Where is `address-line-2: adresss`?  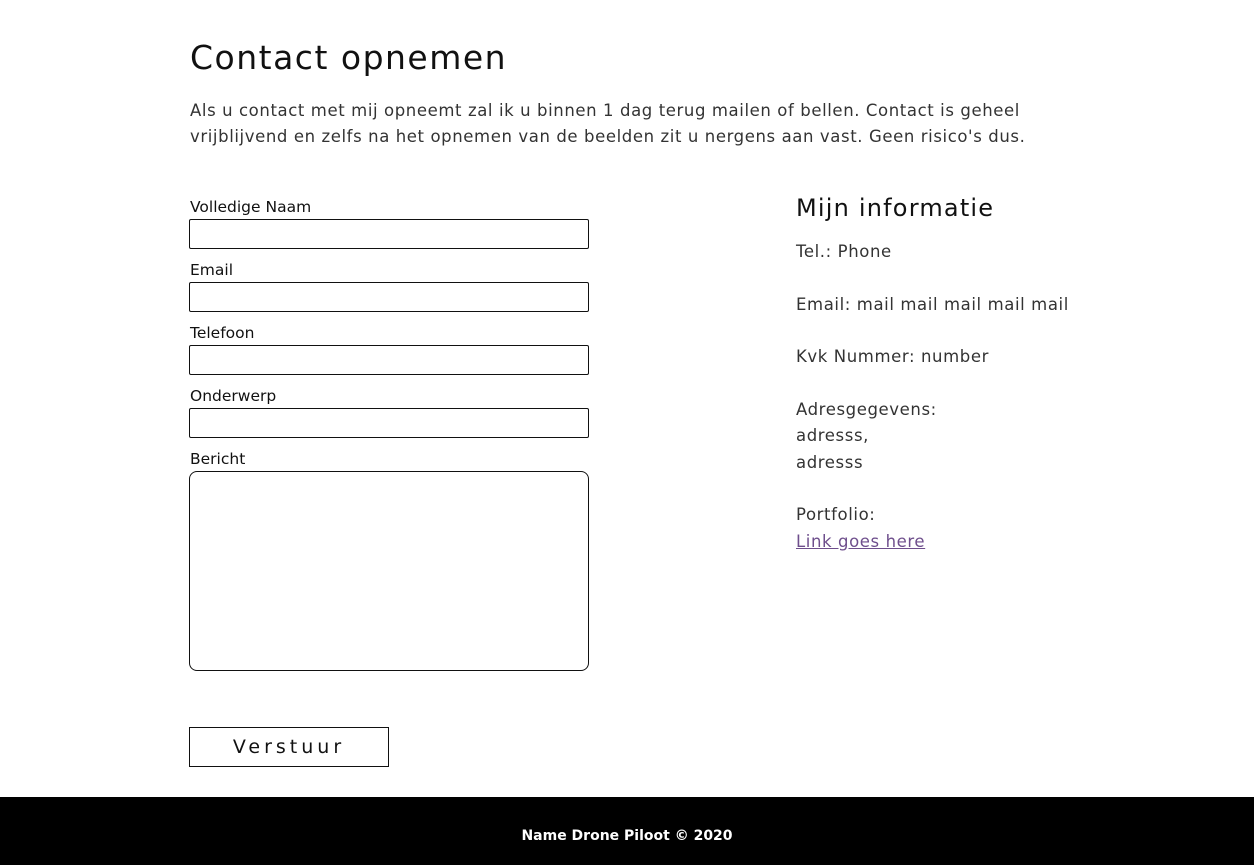 address-line-2: adresss is located at coordinates (830, 462).